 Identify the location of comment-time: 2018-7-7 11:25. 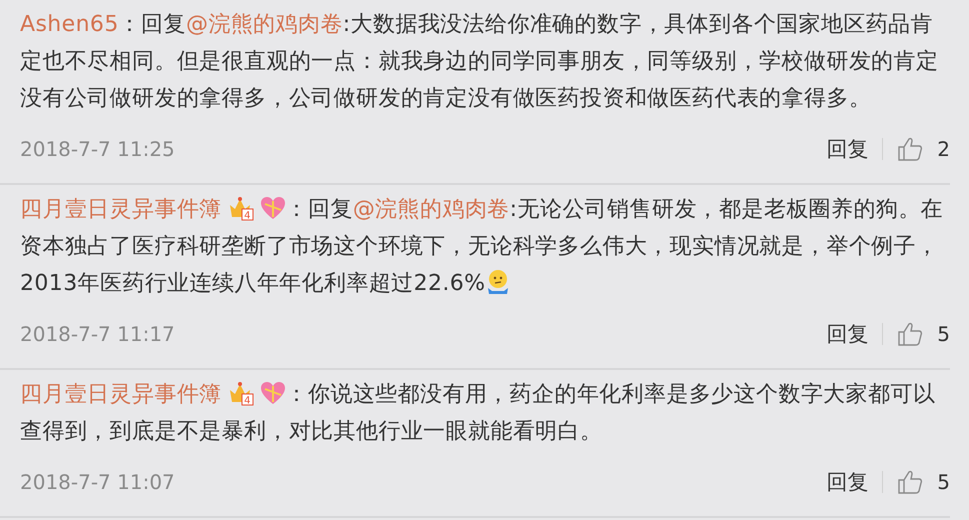
(97, 149).